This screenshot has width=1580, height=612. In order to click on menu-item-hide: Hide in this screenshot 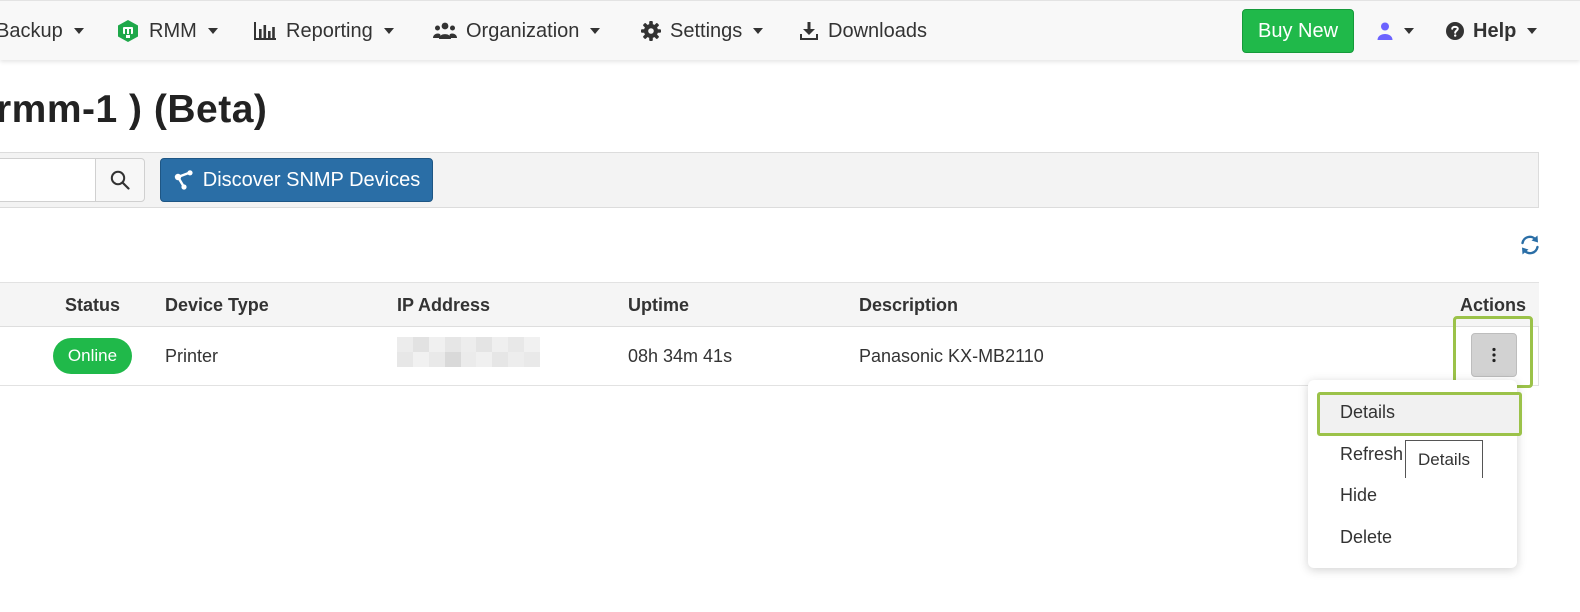, I will do `click(1358, 495)`.